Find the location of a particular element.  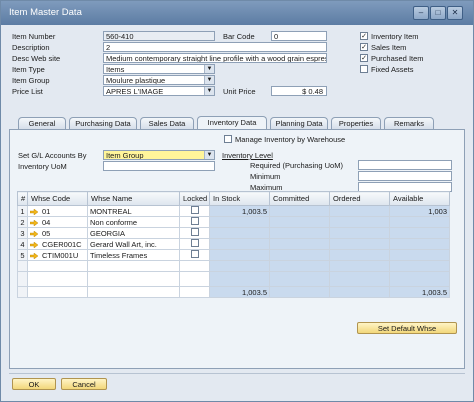

manage-by-warehouse-checkbox is located at coordinates (228, 139).